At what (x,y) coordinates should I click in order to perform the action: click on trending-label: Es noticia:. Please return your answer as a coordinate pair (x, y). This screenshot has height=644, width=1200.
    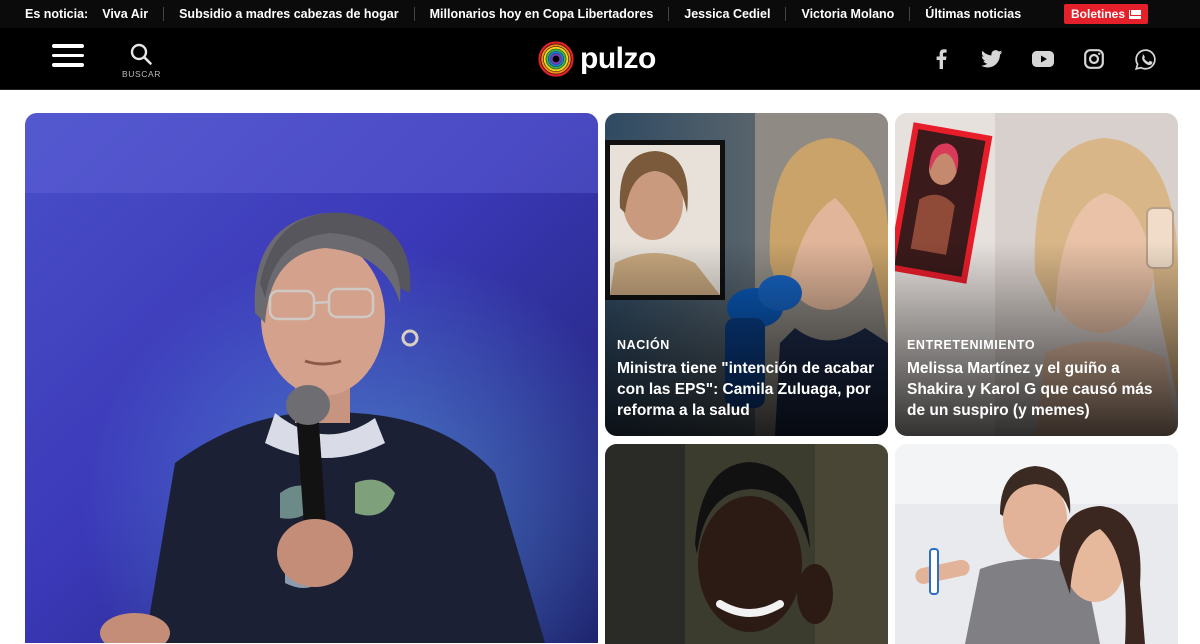
    Looking at the image, I should click on (57, 14).